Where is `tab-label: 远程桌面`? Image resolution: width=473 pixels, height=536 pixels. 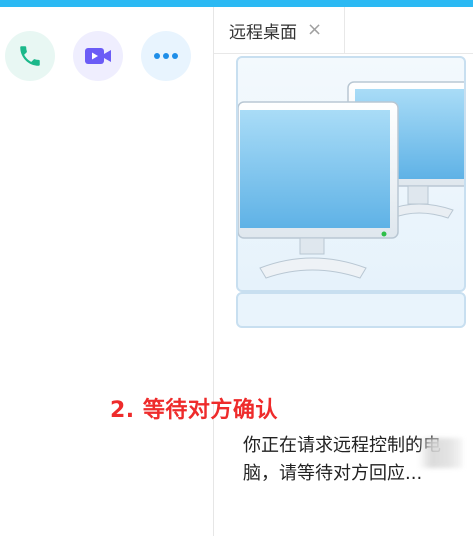
tab-label: 远程桌面 is located at coordinates (263, 32).